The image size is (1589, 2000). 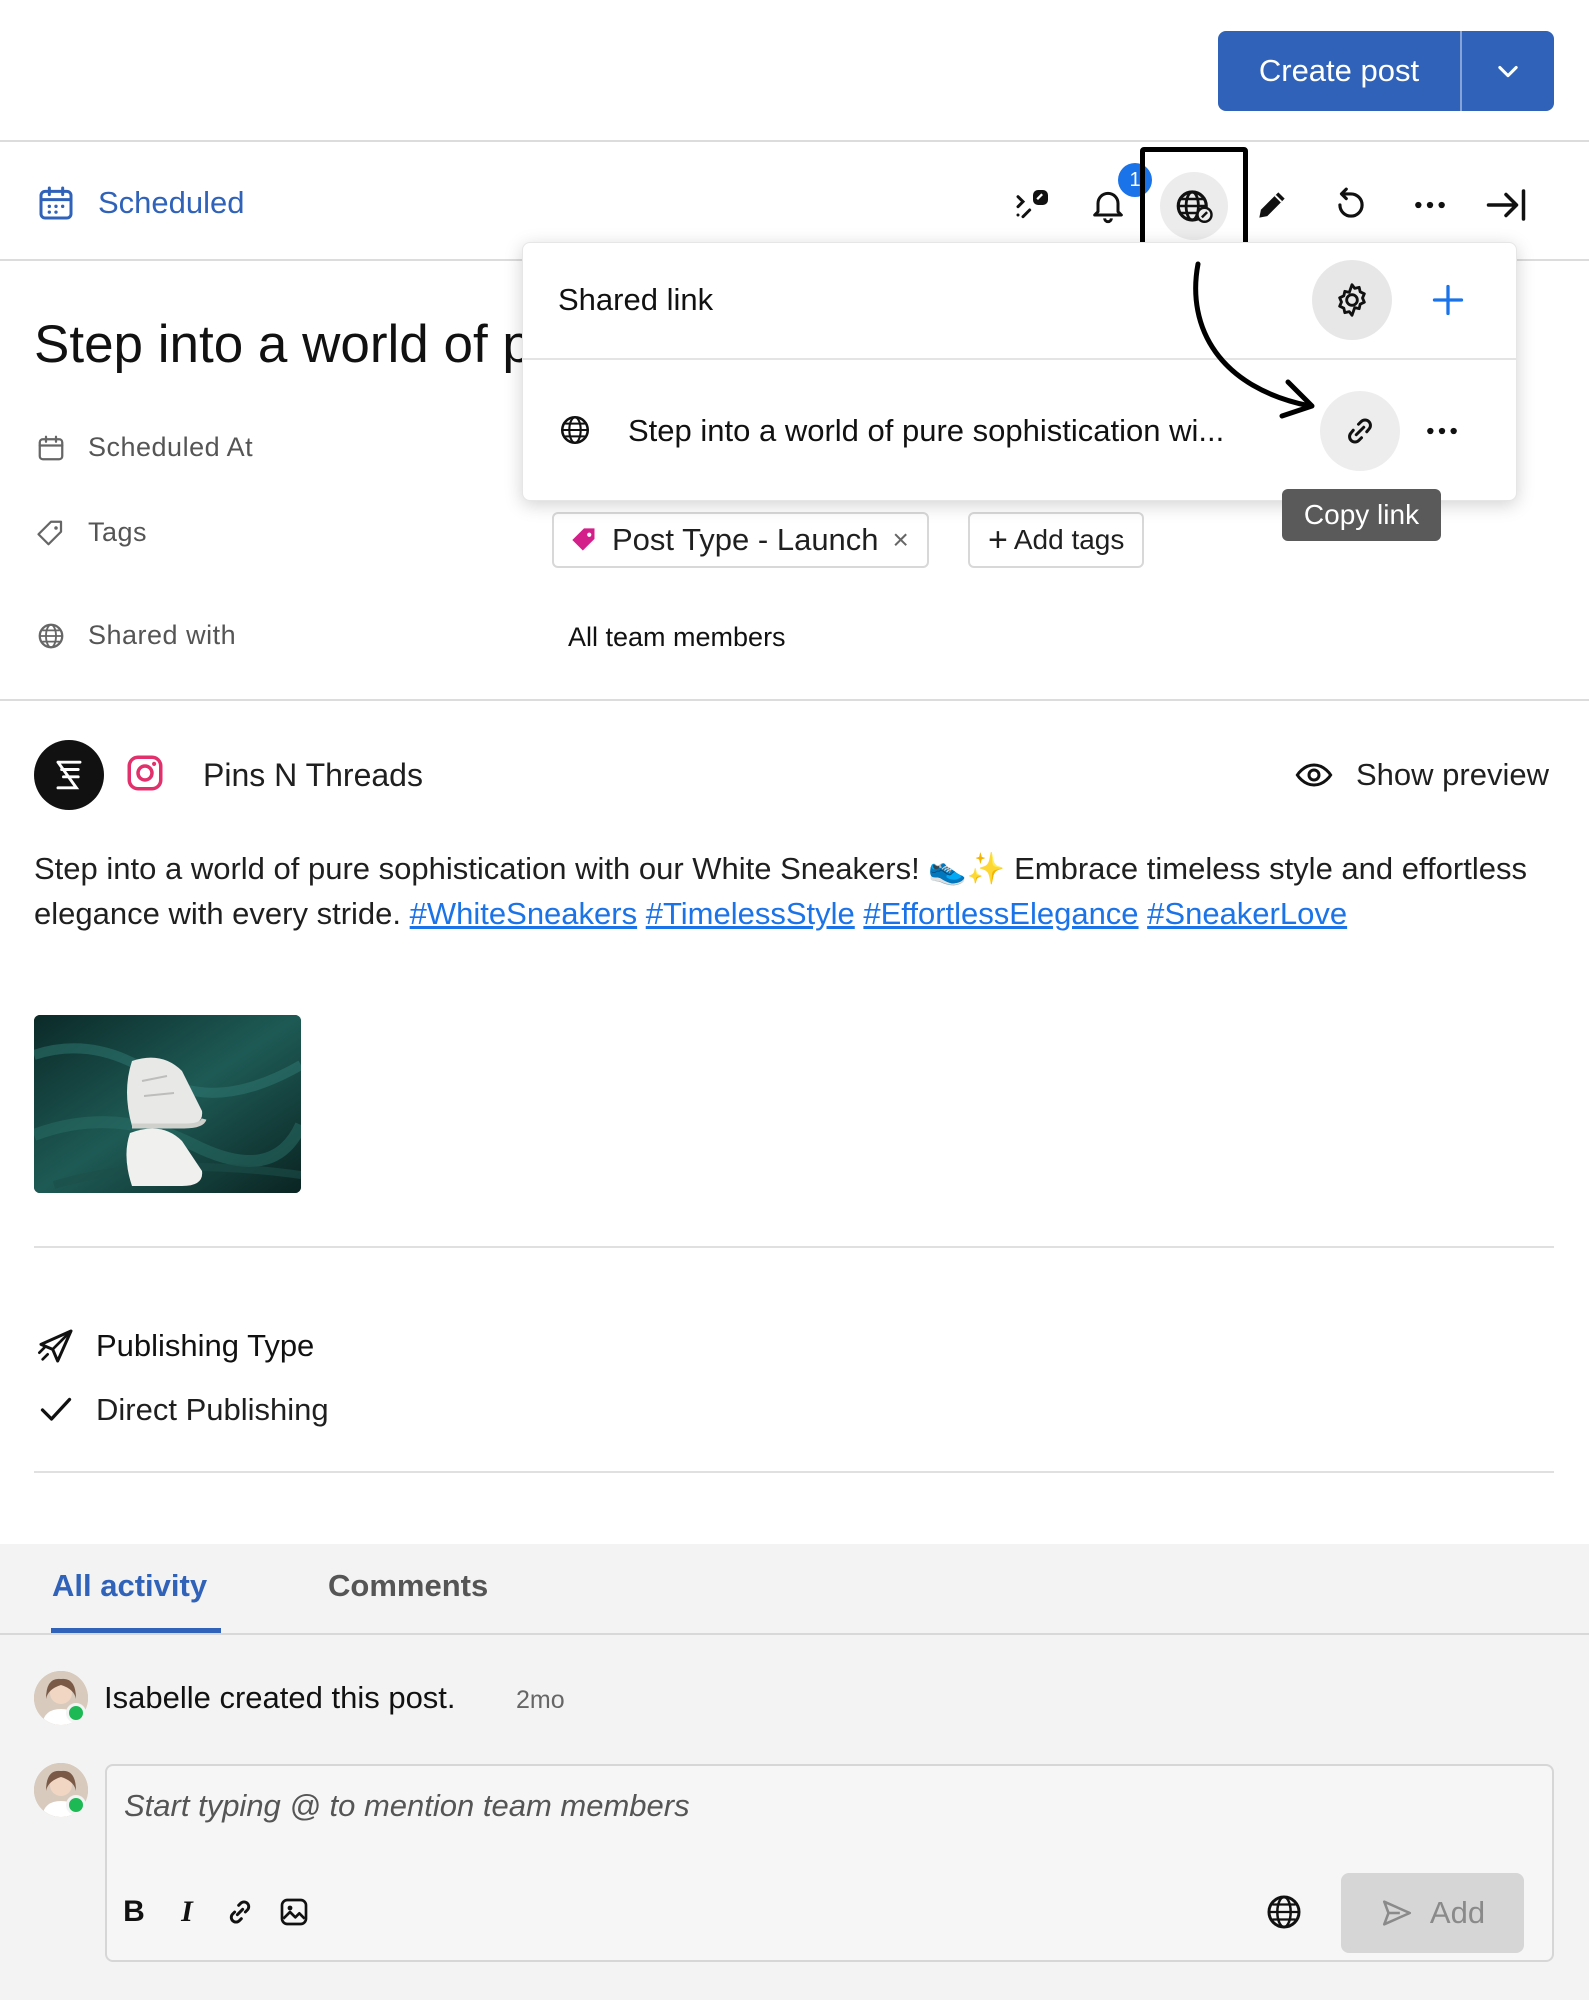 I want to click on pencil-icon, so click(x=1272, y=205).